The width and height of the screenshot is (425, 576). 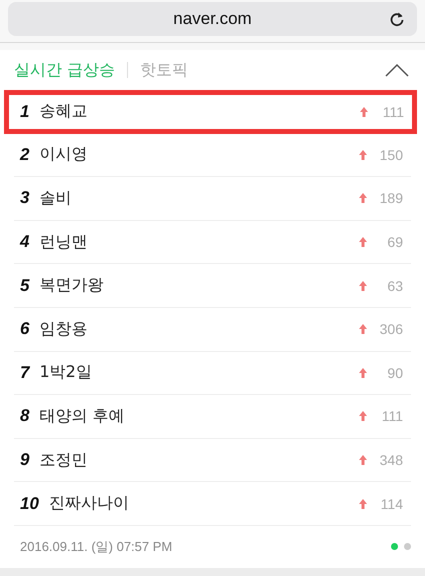 What do you see at coordinates (65, 373) in the screenshot?
I see `keyword-text: 1박2일` at bounding box center [65, 373].